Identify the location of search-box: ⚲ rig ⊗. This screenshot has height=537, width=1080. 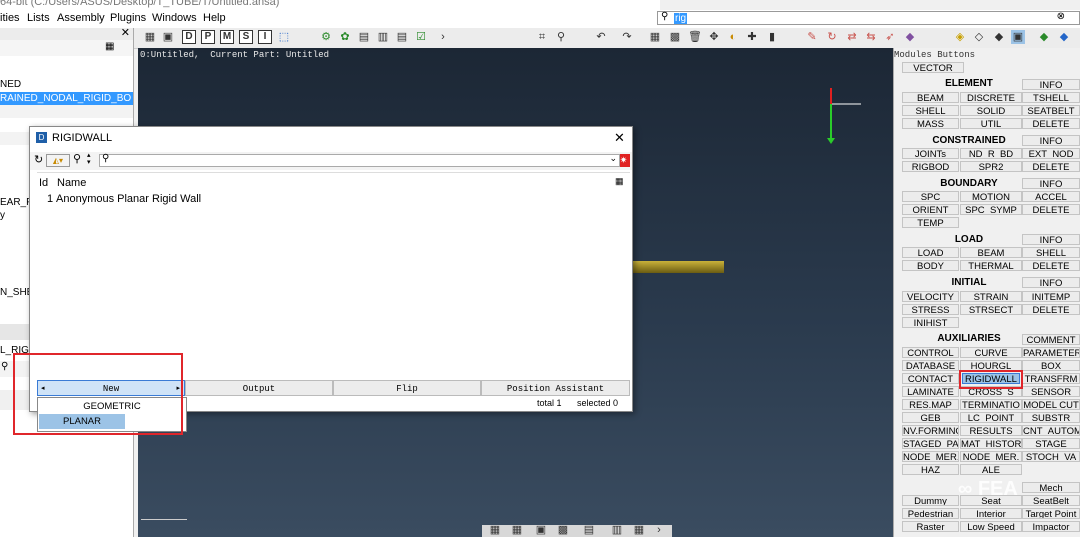
(868, 18).